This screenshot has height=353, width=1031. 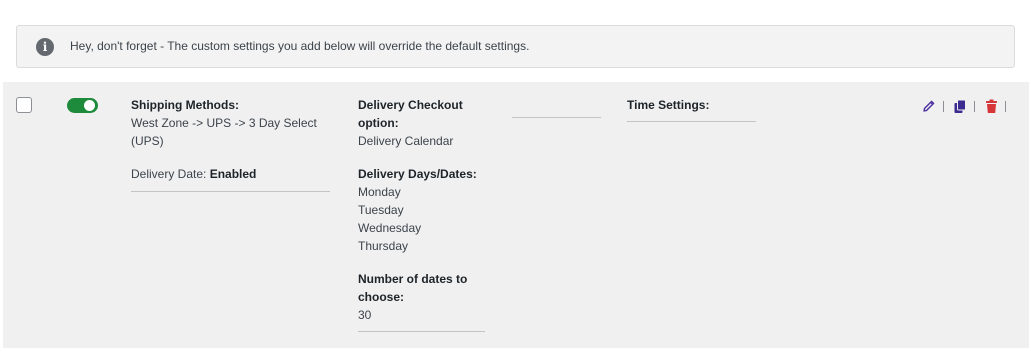 I want to click on rule-enabled-toggle, so click(x=82, y=105).